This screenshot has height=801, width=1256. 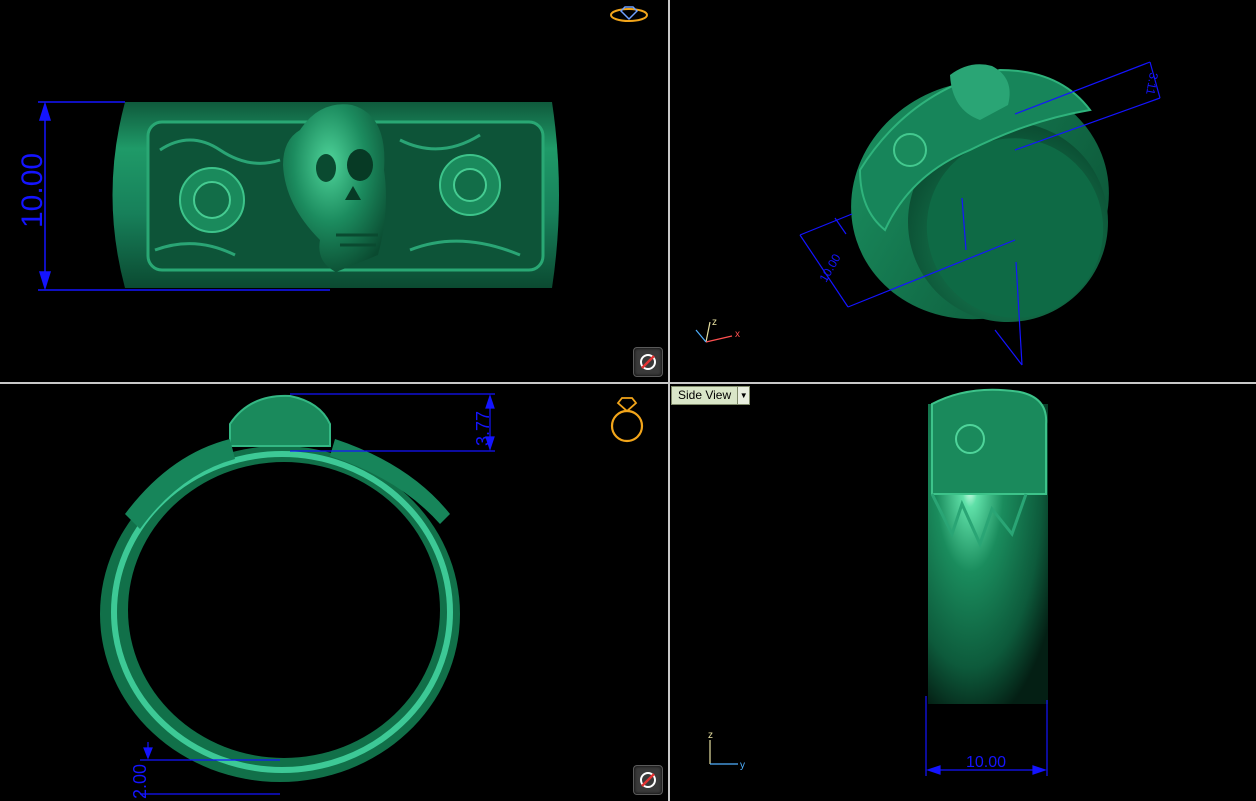 What do you see at coordinates (140, 781) in the screenshot?
I see `front-dimension-band-label: 2.00` at bounding box center [140, 781].